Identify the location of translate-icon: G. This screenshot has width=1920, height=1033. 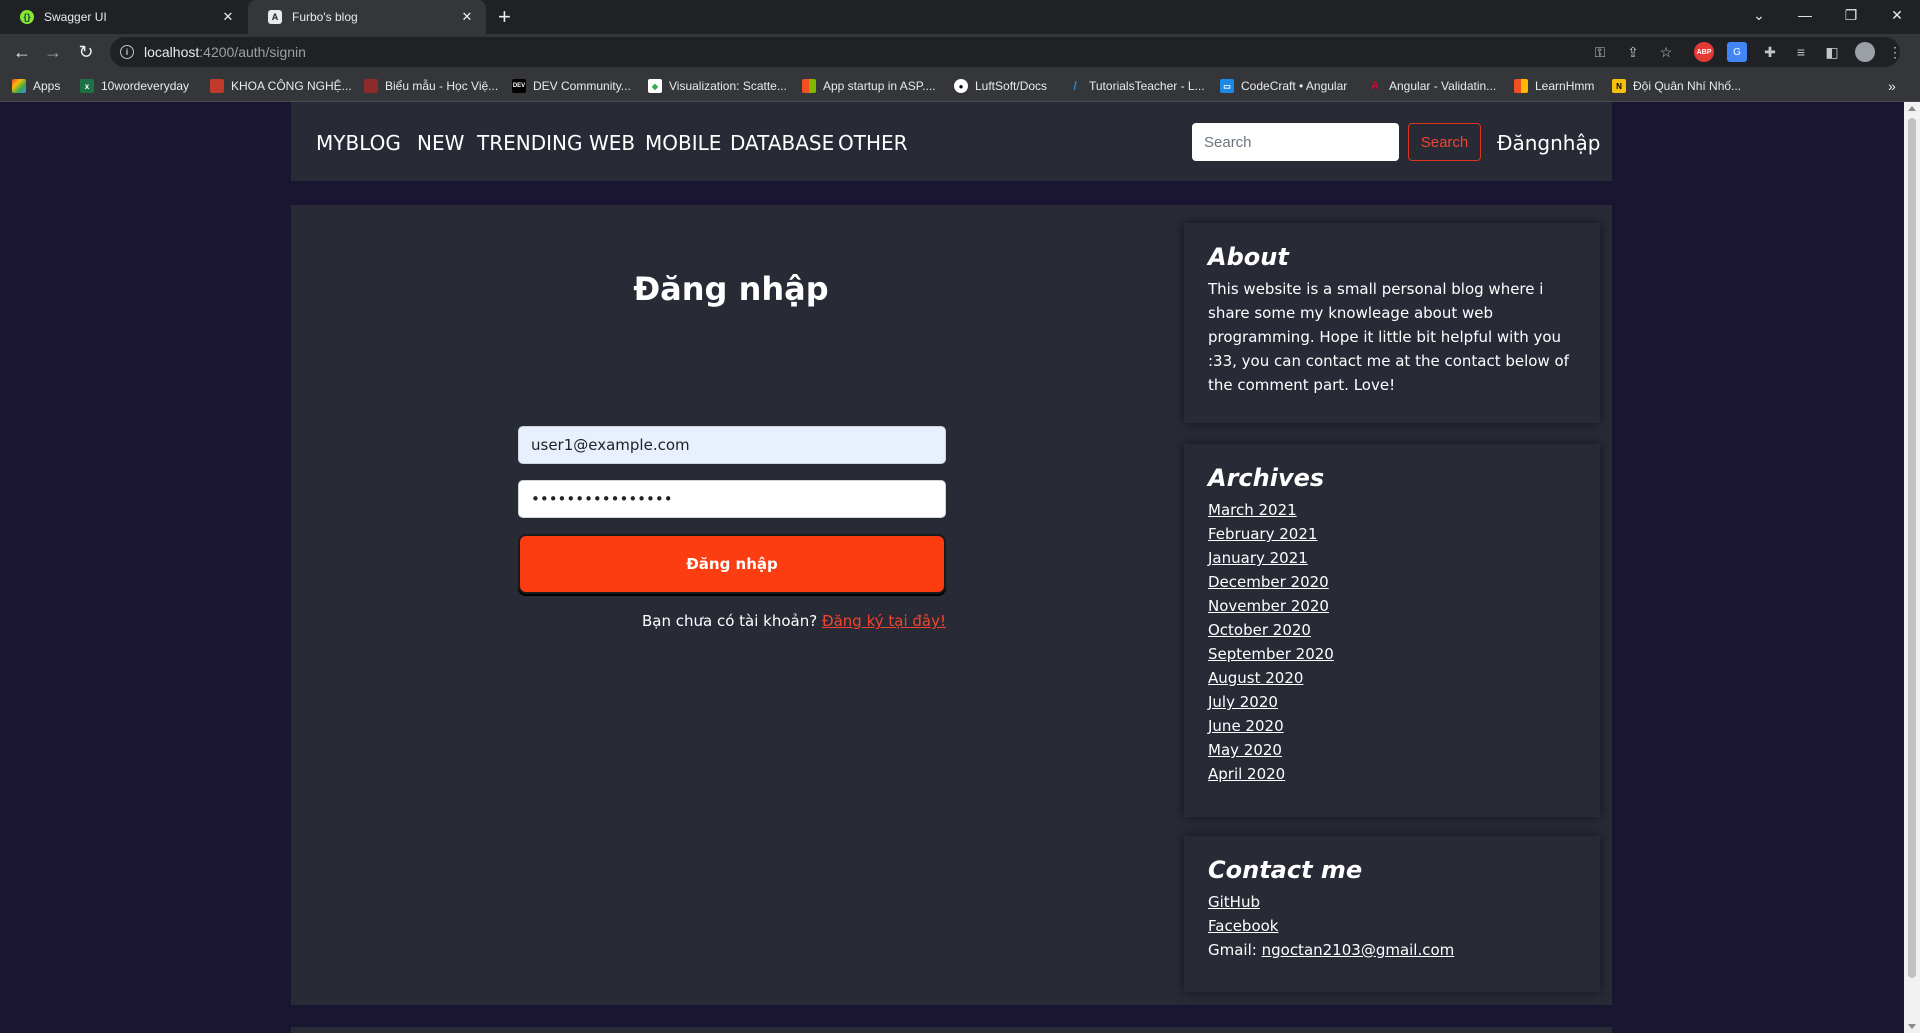
(1737, 52).